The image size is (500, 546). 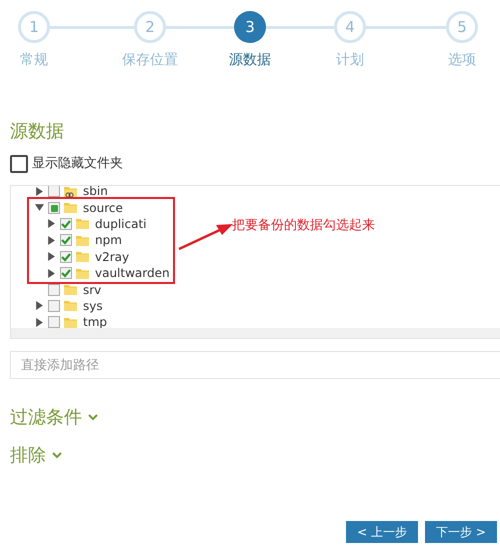 I want to click on step-label: 保存位置, so click(x=150, y=60).